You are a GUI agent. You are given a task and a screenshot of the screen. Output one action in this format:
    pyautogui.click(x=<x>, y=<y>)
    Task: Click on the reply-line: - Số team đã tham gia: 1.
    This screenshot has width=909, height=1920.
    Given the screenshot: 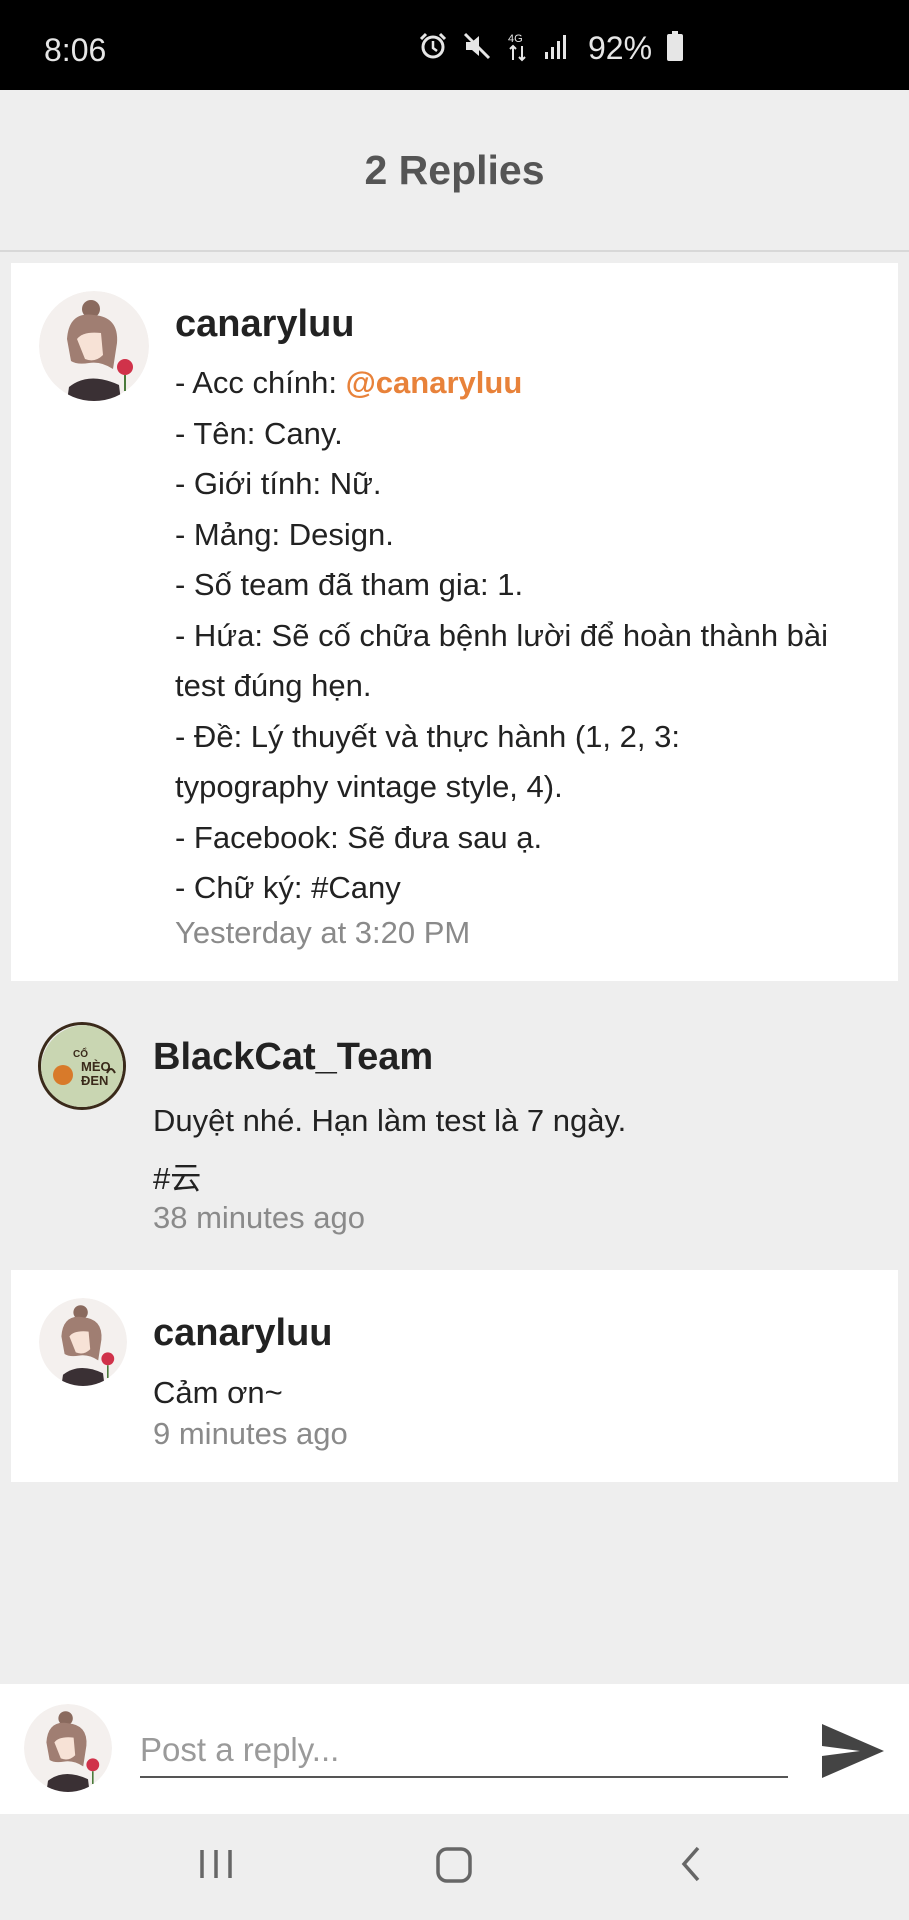 What is the action you would take?
    pyautogui.click(x=349, y=584)
    